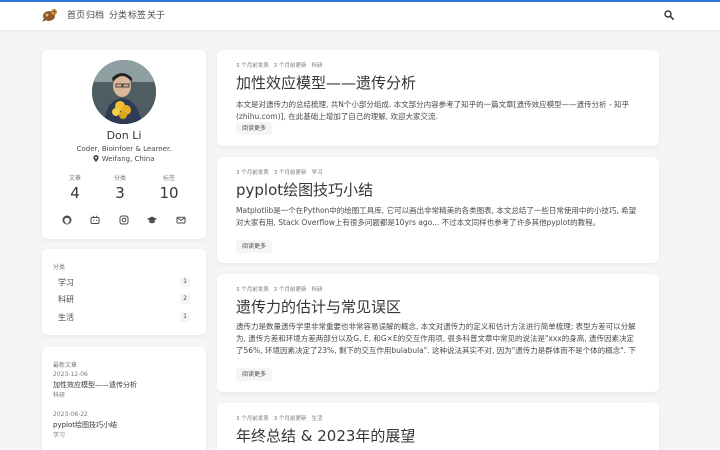  What do you see at coordinates (118, 16) in the screenshot?
I see `nav-categories: 分类` at bounding box center [118, 16].